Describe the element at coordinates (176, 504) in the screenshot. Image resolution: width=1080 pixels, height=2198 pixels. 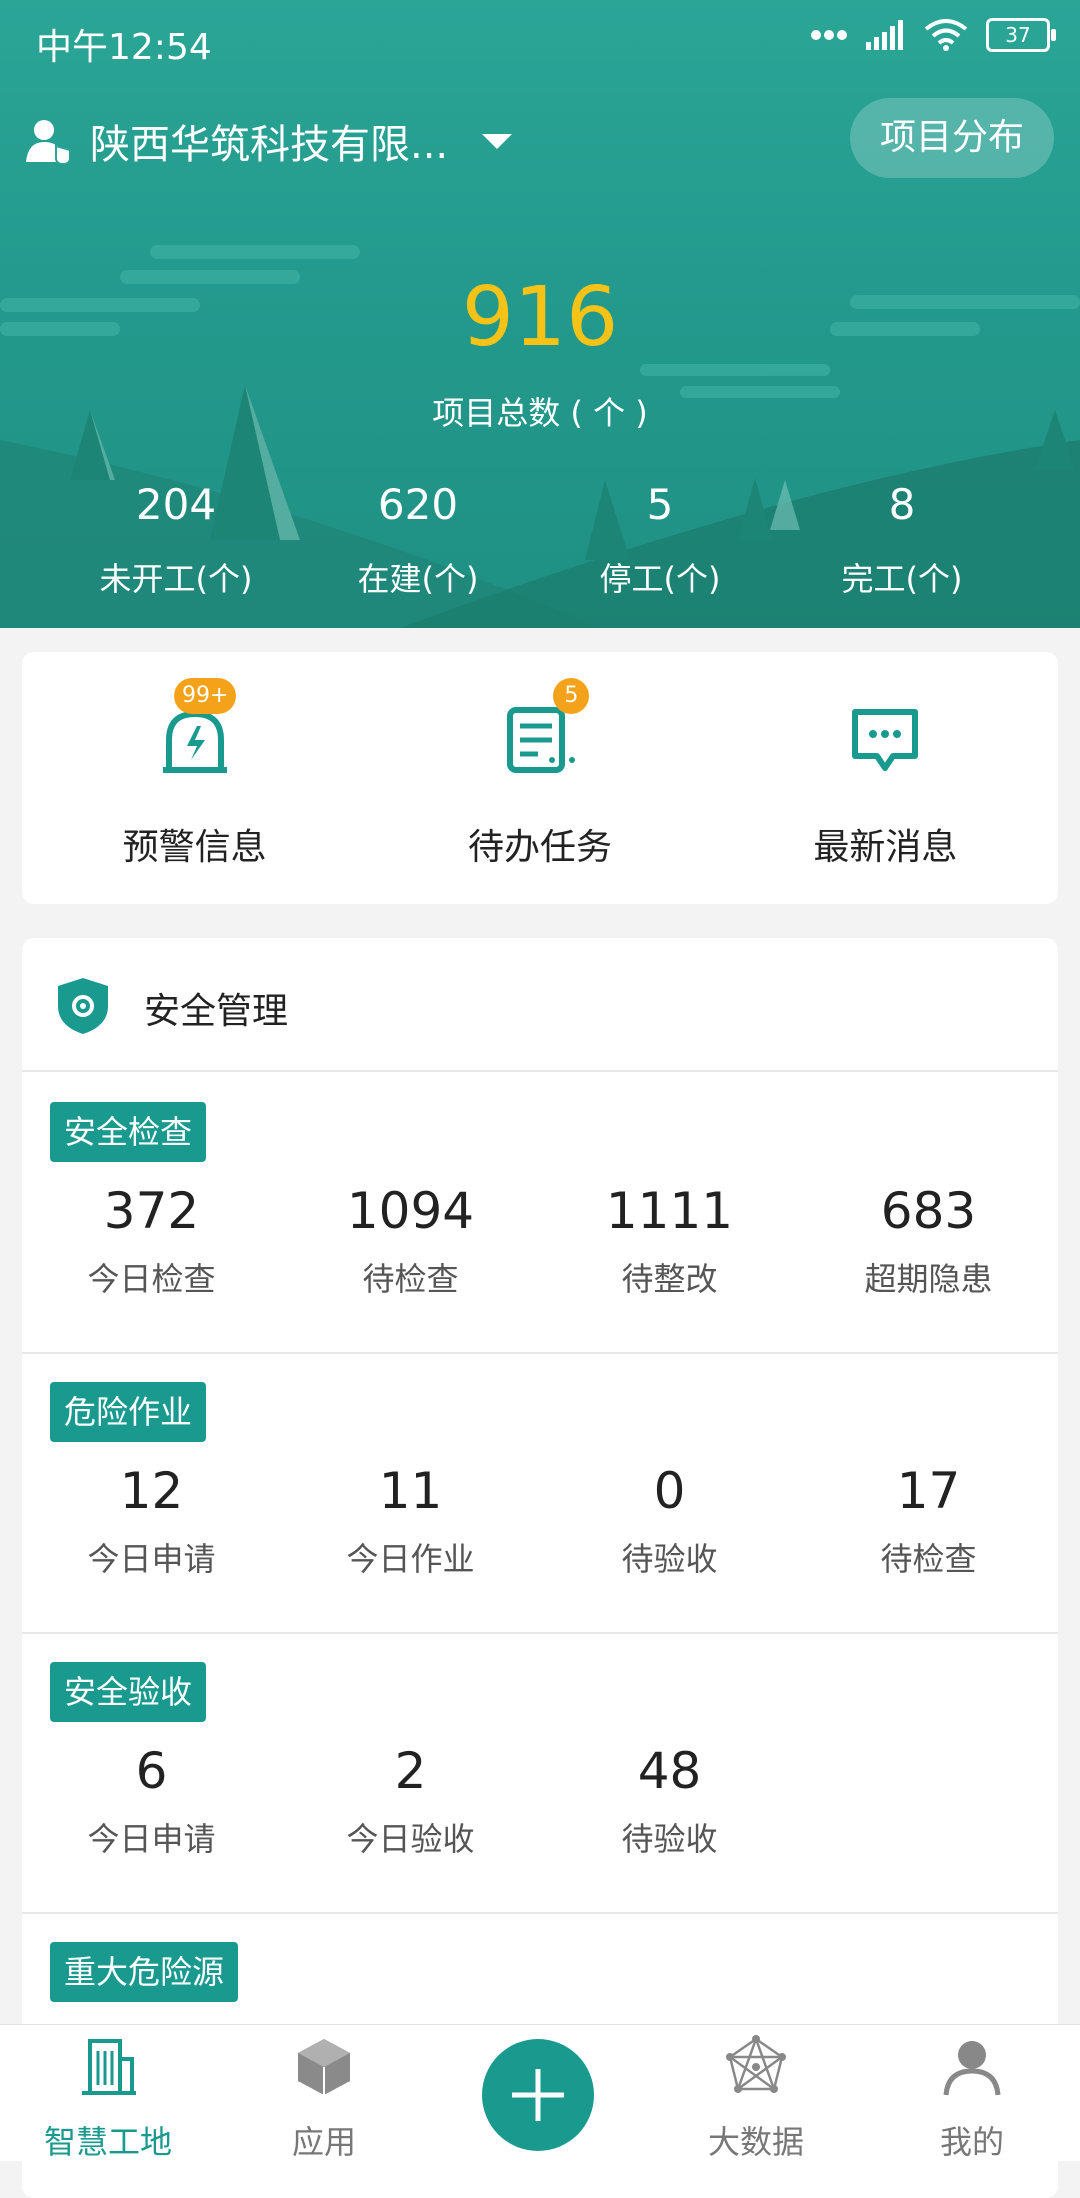
I see `stat-value: 204` at that location.